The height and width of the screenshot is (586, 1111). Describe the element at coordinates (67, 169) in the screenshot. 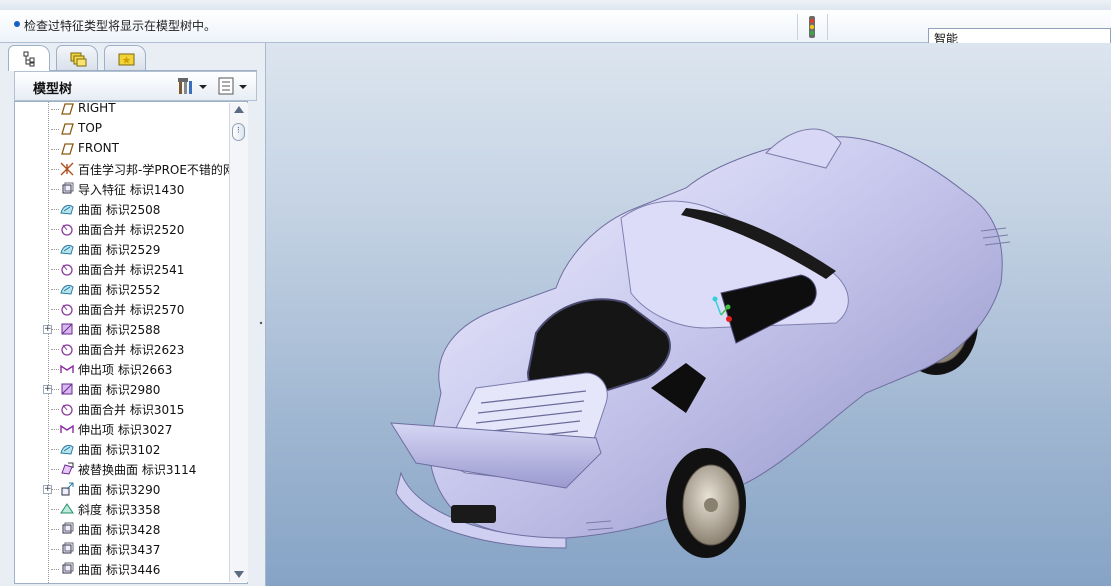

I see `coordinate-system-icon` at that location.